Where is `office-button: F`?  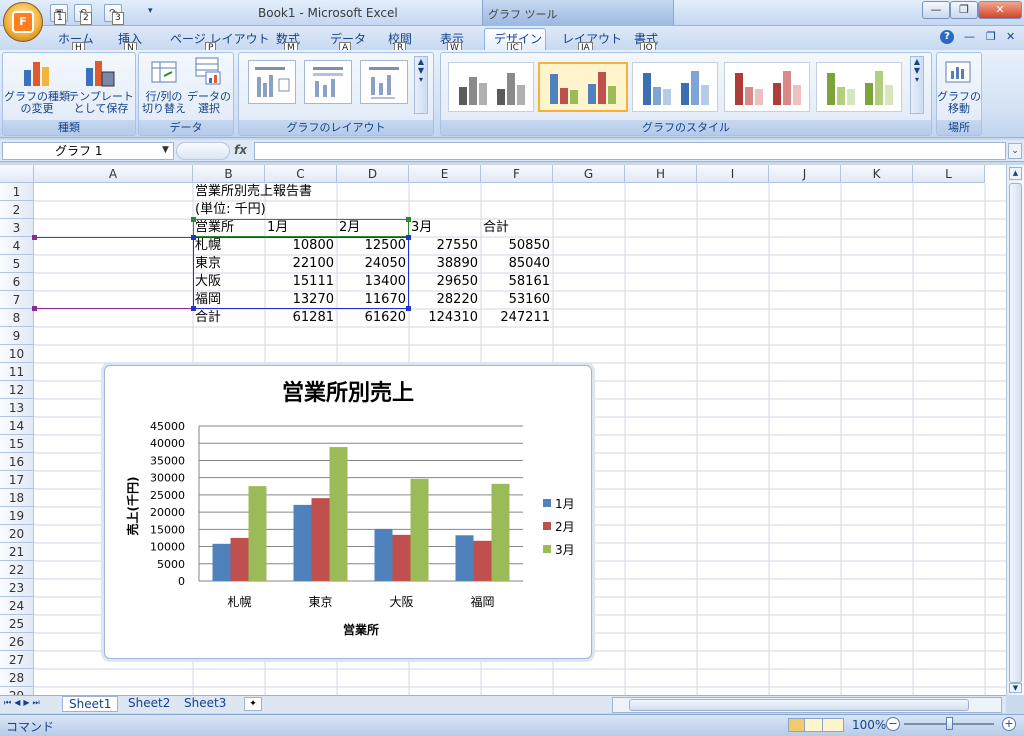 office-button: F is located at coordinates (23, 22).